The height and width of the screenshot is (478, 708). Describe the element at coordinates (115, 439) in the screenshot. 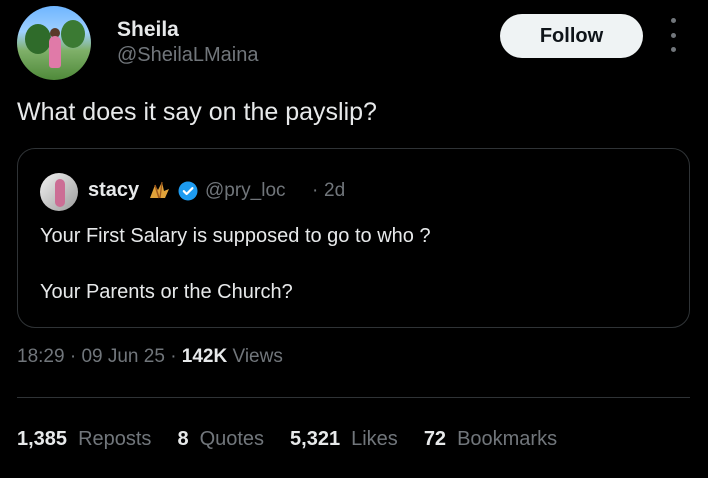

I see `stat-label: Reposts` at that location.